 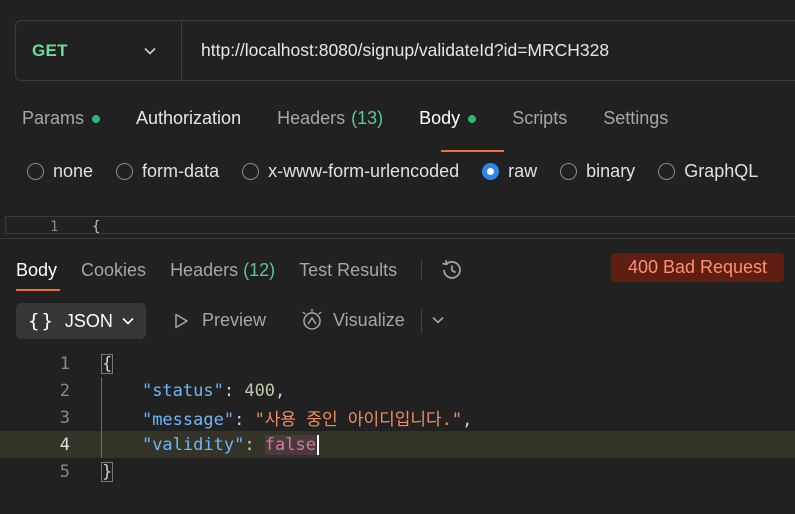 I want to click on json-key: "validity", so click(x=193, y=444).